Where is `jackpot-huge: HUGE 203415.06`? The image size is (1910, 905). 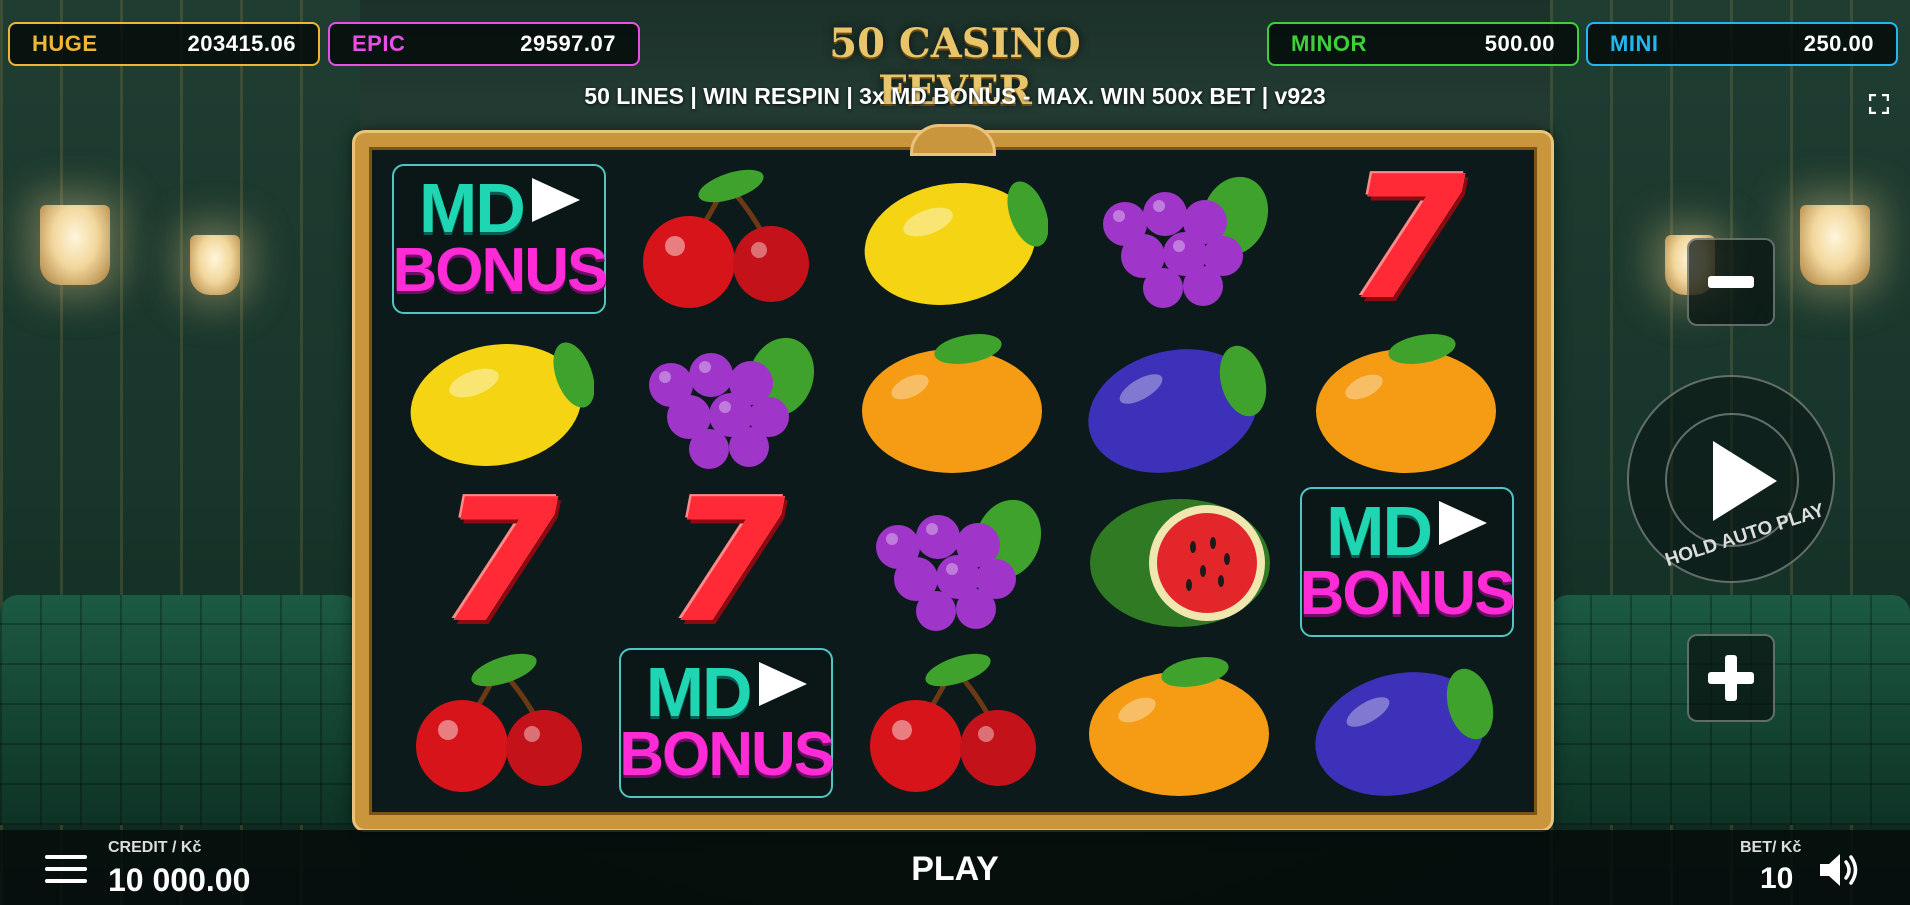
jackpot-huge: HUGE 203415.06 is located at coordinates (164, 44).